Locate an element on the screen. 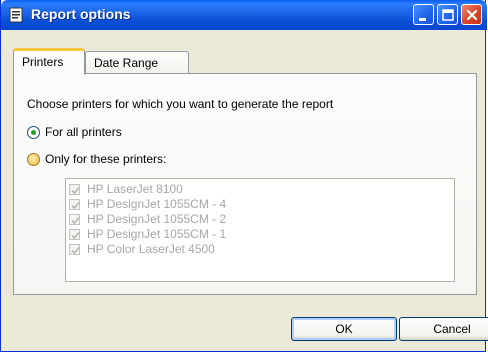 This screenshot has height=354, width=488. report-icon is located at coordinates (16, 15).